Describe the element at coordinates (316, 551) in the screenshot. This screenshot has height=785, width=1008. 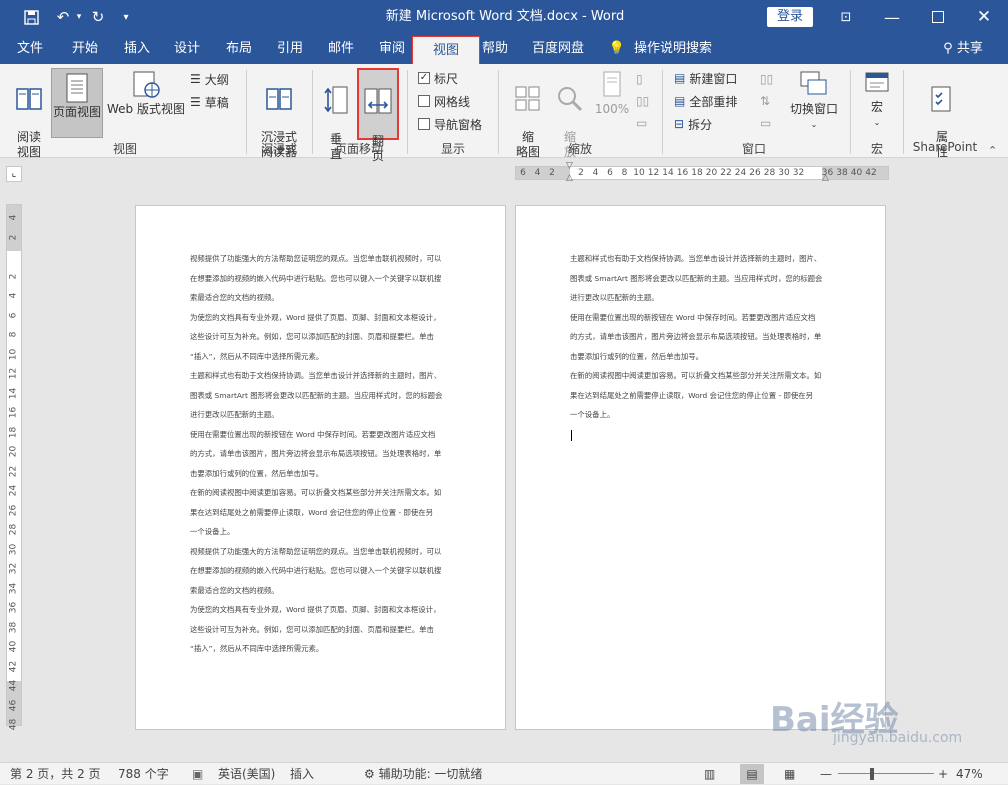
I see `text-line: 视频提供了功能强大的方法帮助您证明您的观点。当您单击联机视频时，可以` at that location.